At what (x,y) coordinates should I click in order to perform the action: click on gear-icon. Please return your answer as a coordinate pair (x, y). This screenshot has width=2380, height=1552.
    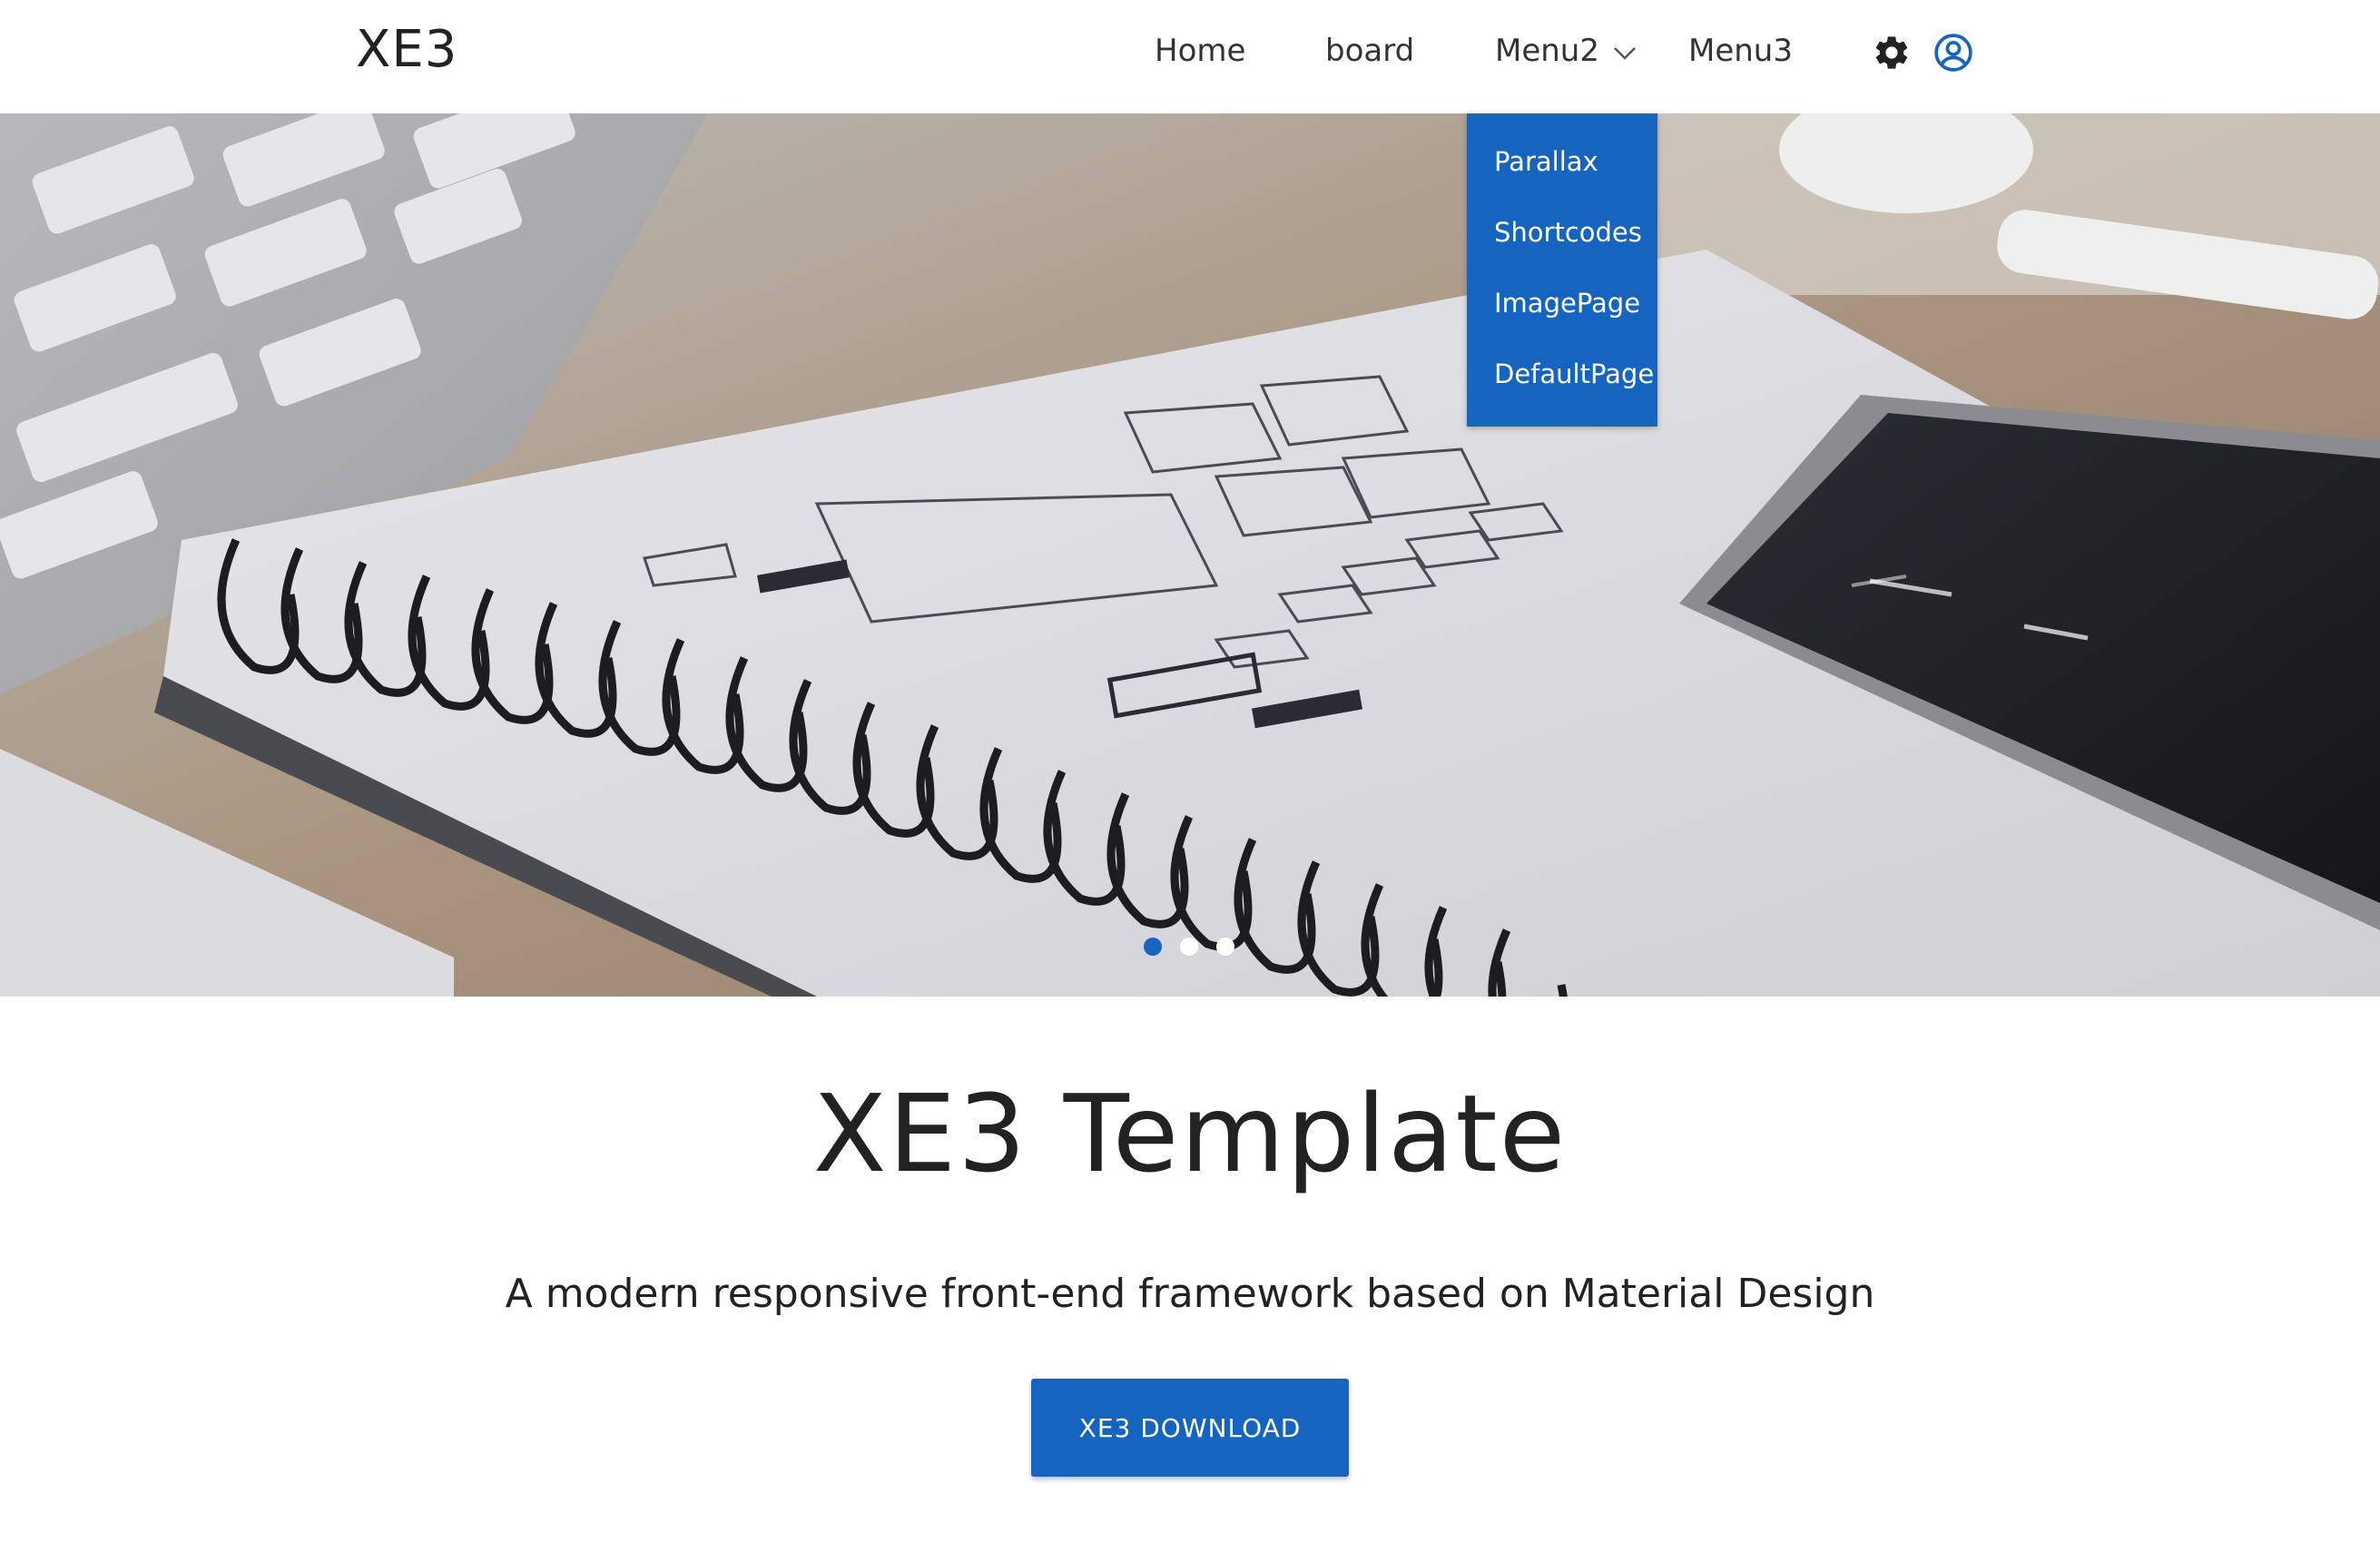
    Looking at the image, I should click on (1892, 53).